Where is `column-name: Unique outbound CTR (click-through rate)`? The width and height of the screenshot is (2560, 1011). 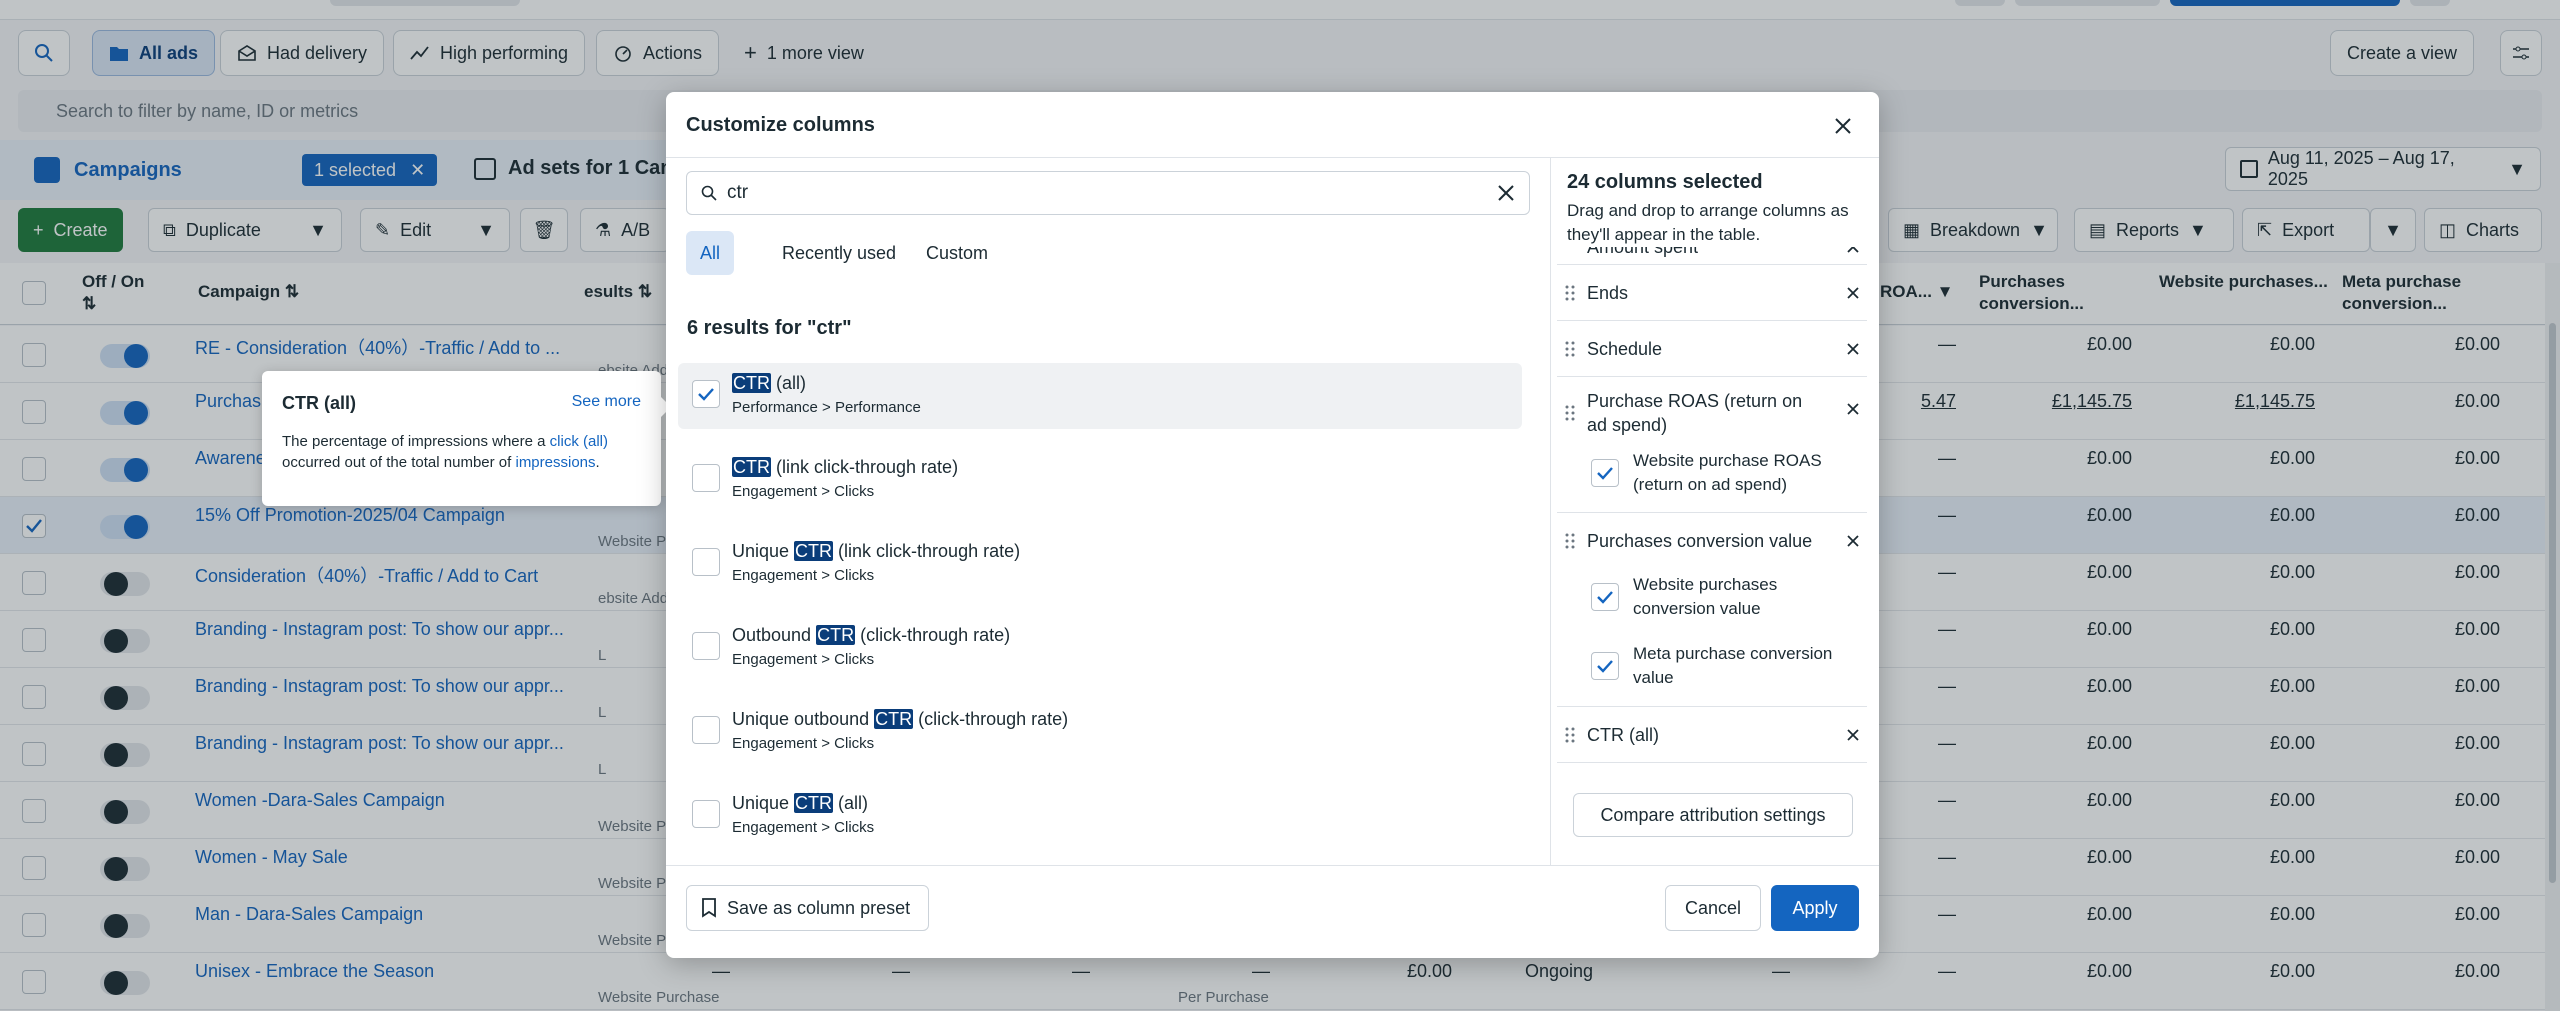
column-name: Unique outbound CTR (click-through rate) is located at coordinates (900, 719).